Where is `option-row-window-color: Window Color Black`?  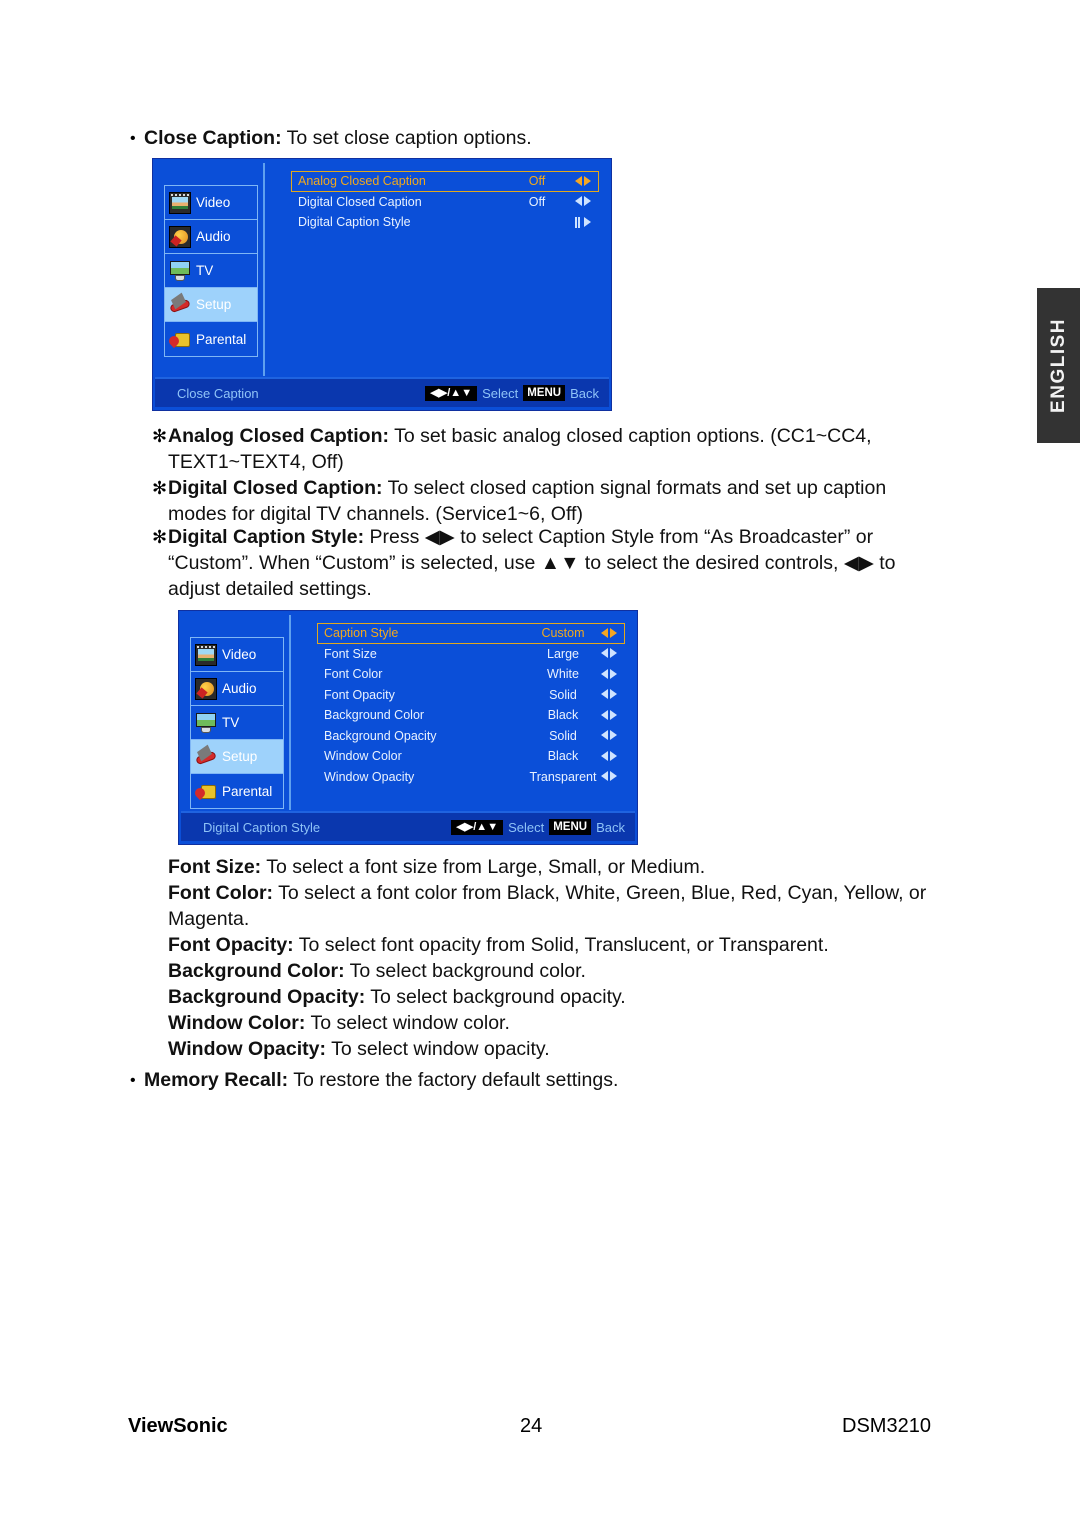 option-row-window-color: Window Color Black is located at coordinates (471, 756).